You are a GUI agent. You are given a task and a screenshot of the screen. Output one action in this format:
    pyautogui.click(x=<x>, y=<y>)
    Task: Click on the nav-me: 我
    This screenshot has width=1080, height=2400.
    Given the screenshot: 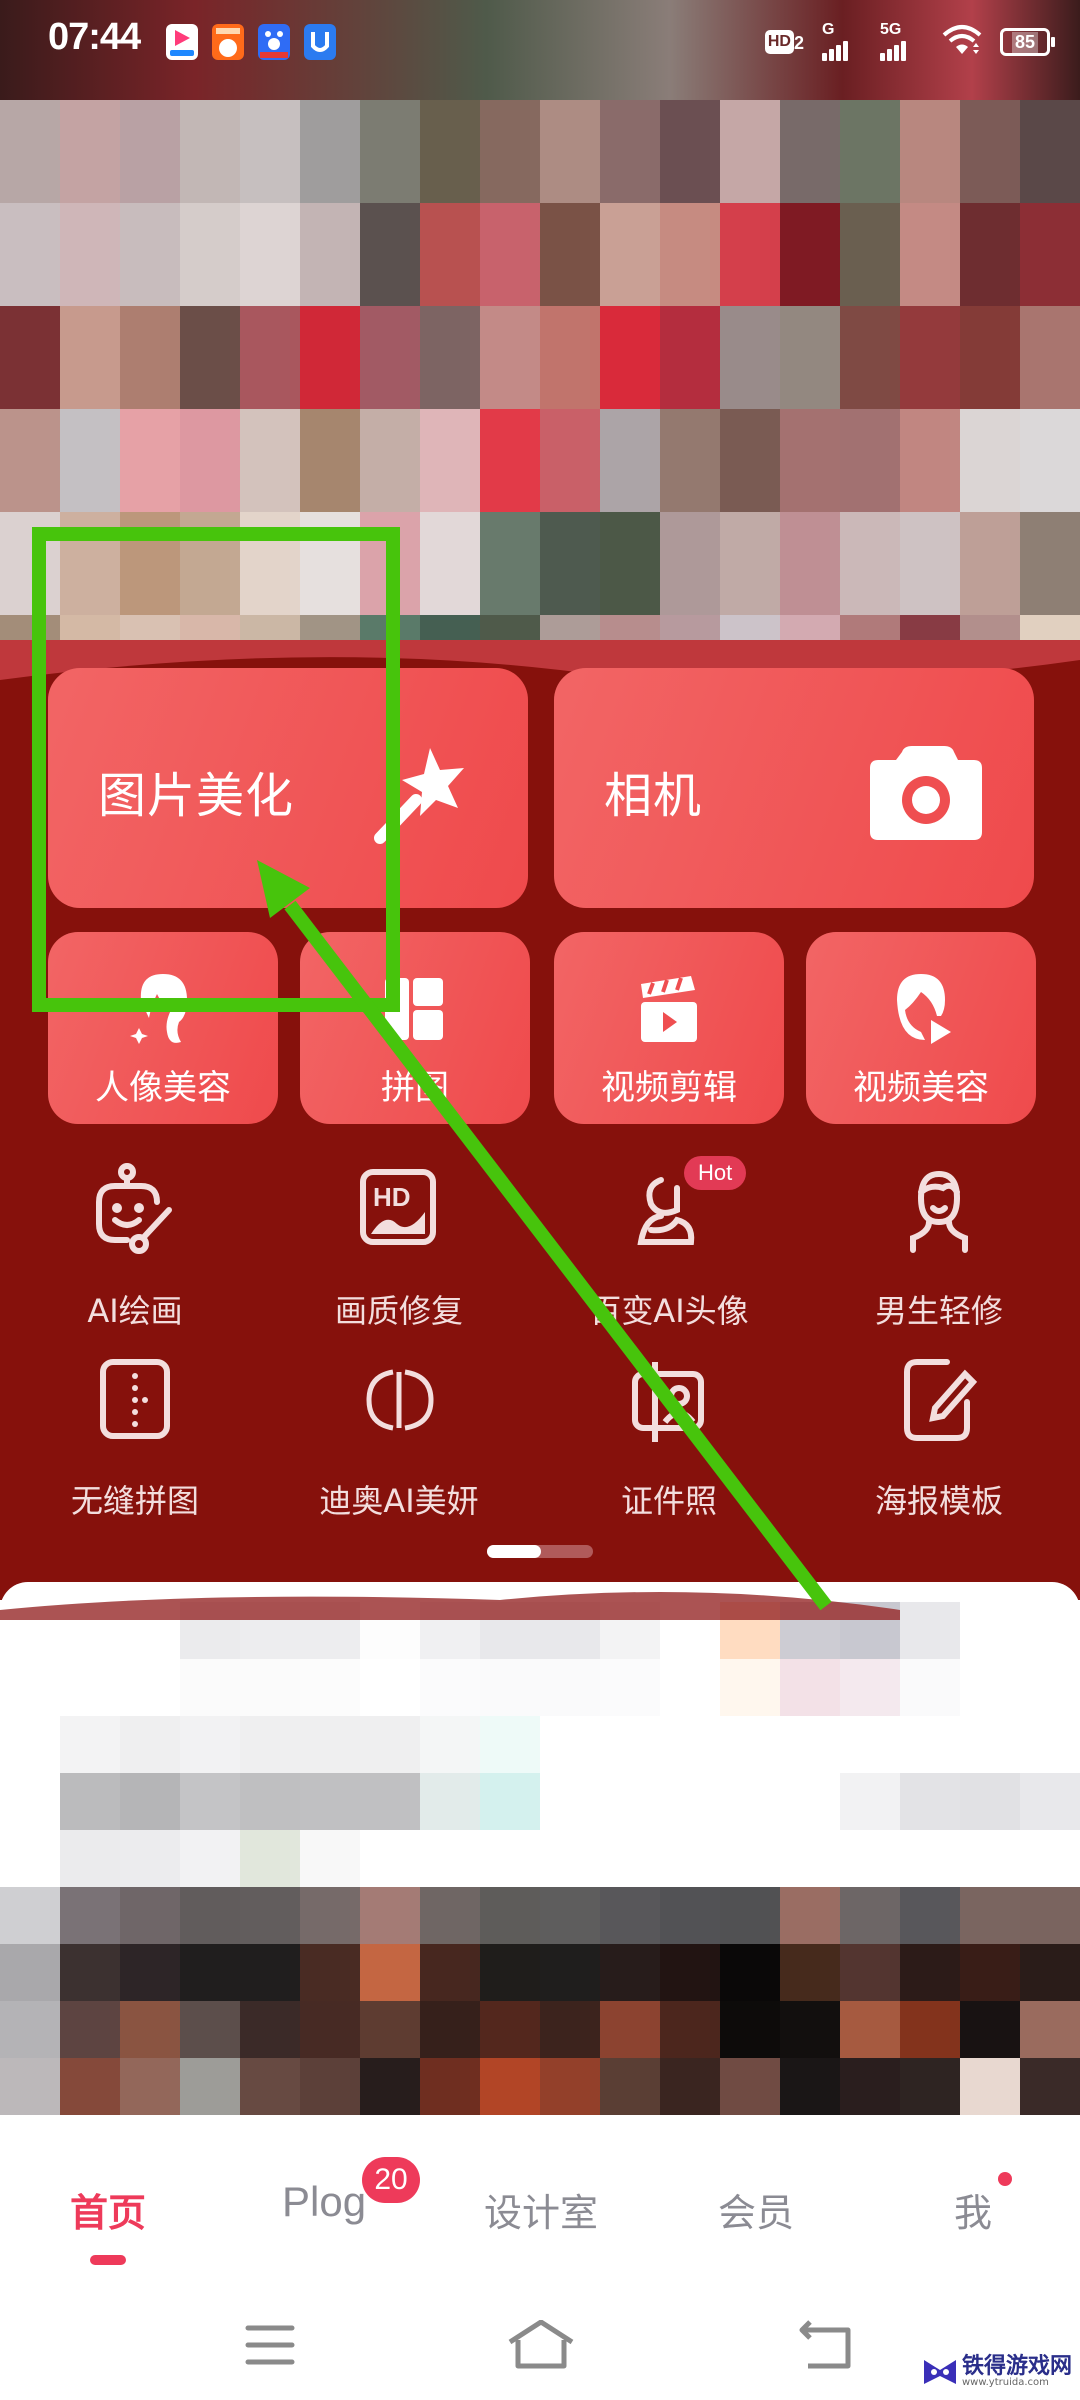 What is the action you would take?
    pyautogui.click(x=973, y=2209)
    